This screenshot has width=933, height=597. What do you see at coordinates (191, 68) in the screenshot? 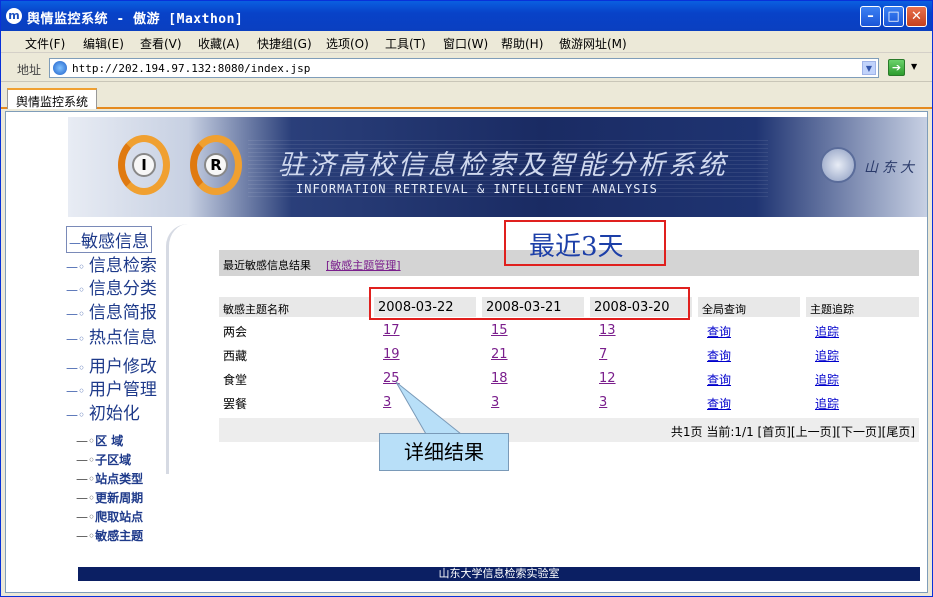
I see `url-text: http://202.194.97.132:8080/index.jsp` at bounding box center [191, 68].